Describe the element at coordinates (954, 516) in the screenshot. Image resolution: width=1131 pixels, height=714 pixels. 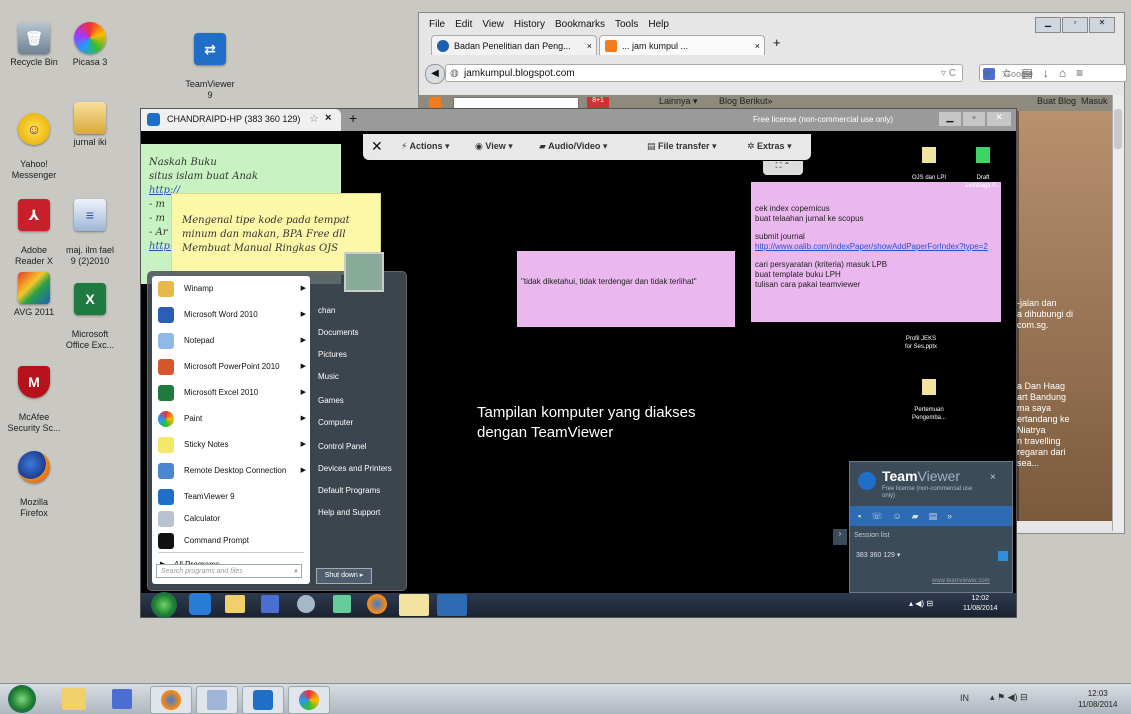
I see `more-icon: »` at that location.